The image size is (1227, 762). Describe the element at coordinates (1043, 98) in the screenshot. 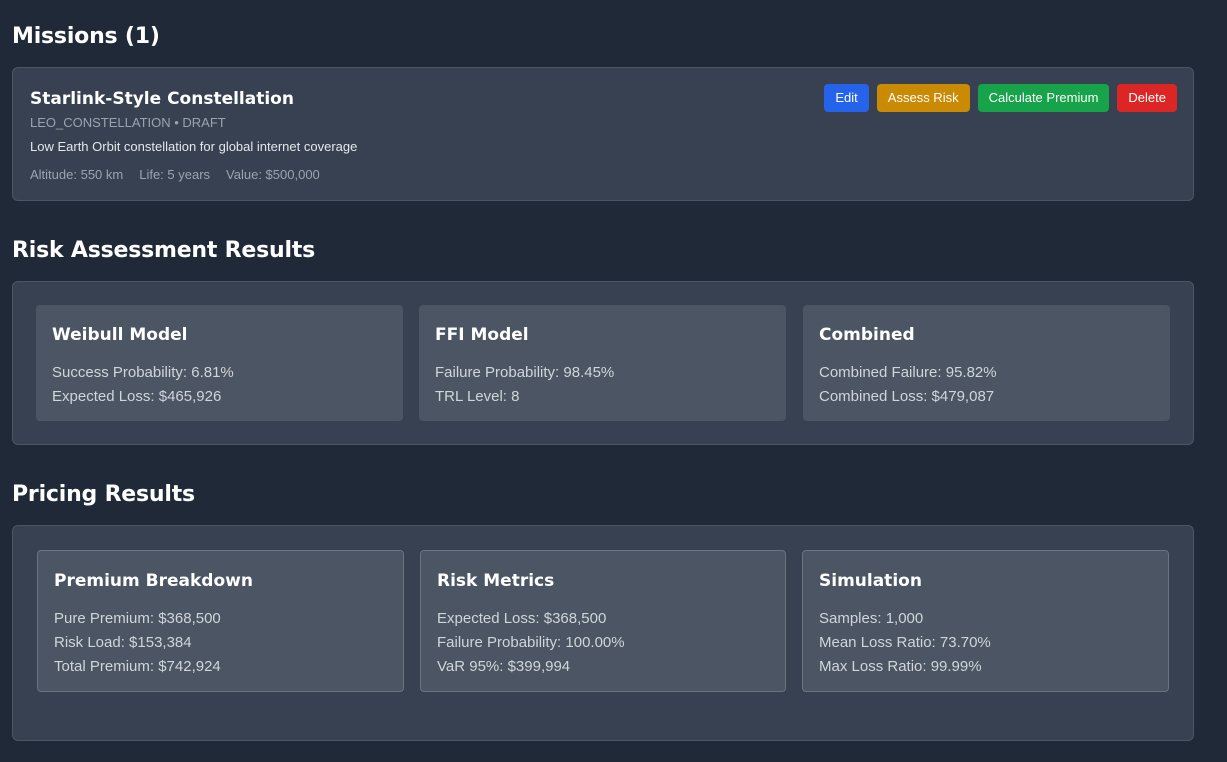

I see `calculate-premium-button: Calculate Premium` at that location.